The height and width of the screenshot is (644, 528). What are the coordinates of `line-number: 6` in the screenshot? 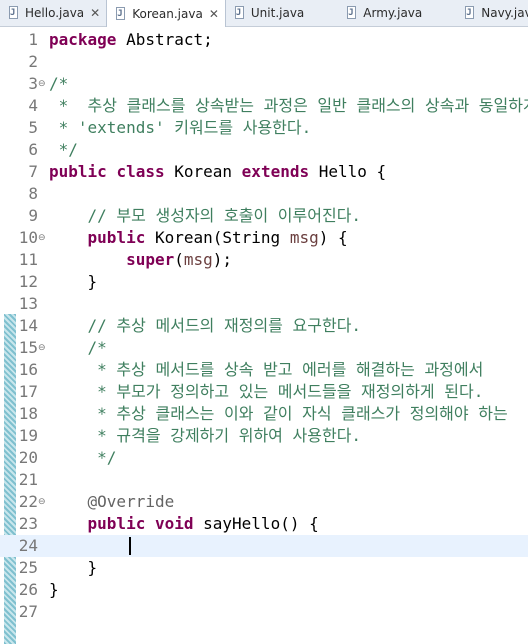 It's located at (33, 149).